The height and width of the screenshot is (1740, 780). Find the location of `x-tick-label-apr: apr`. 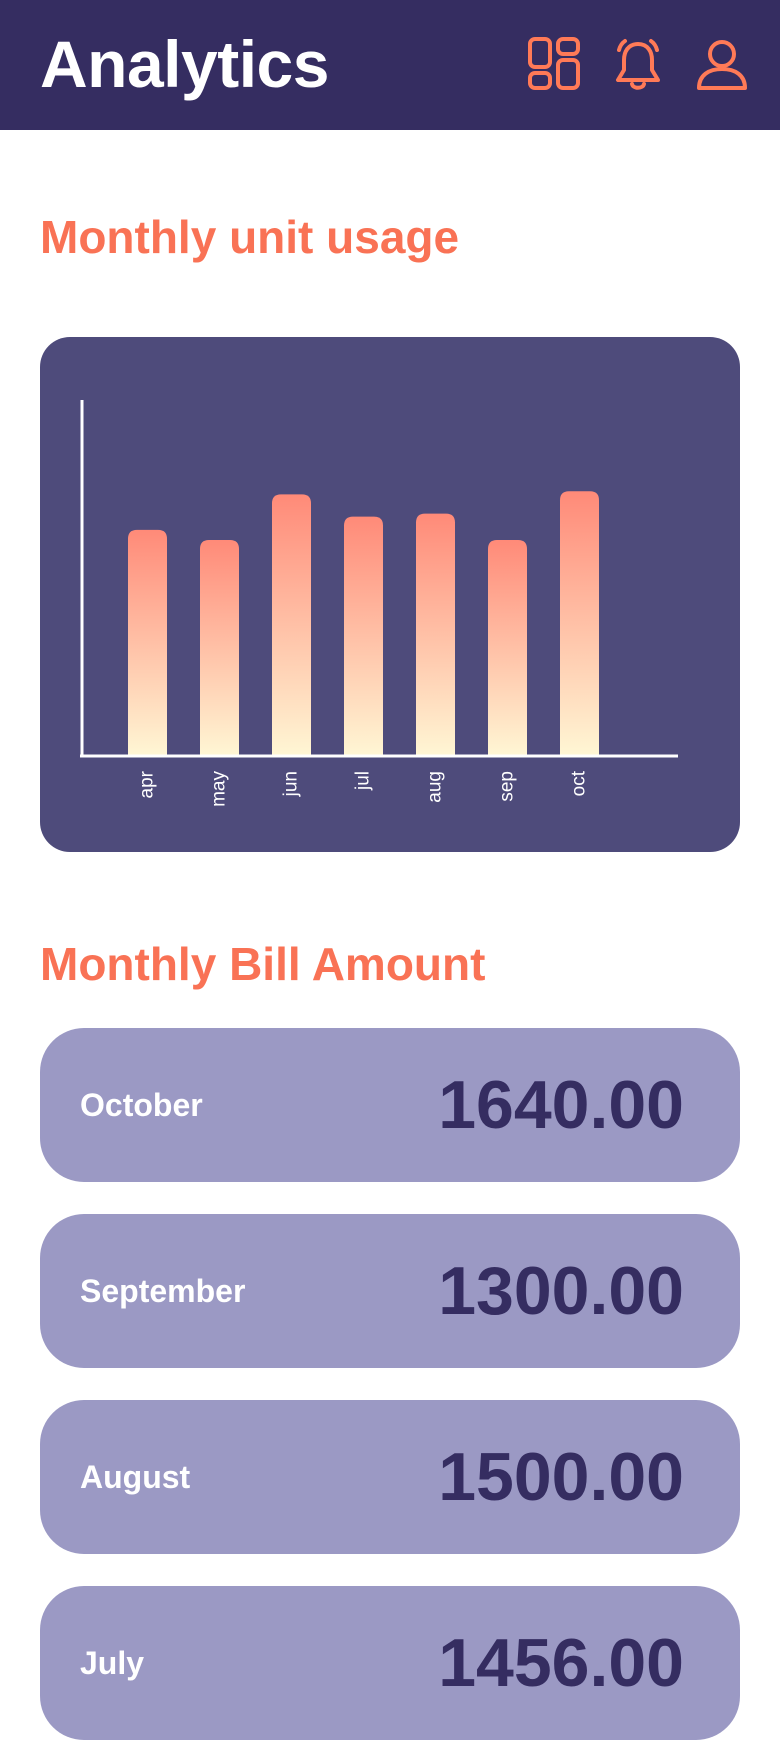

x-tick-label-apr: apr is located at coordinates (147, 784).